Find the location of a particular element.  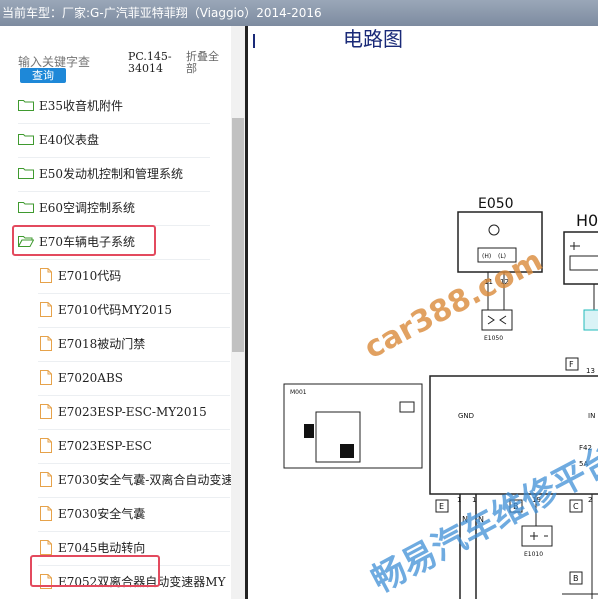

search-toolbar: 查询 PC.145-34014 折叠全部 is located at coordinates (115, 56).